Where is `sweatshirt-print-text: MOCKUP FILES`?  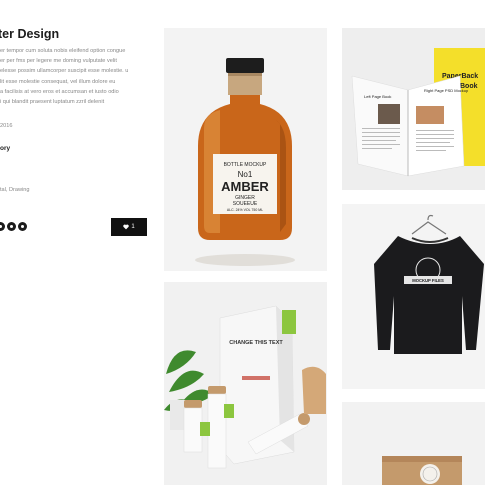 sweatshirt-print-text: MOCKUP FILES is located at coordinates (428, 280).